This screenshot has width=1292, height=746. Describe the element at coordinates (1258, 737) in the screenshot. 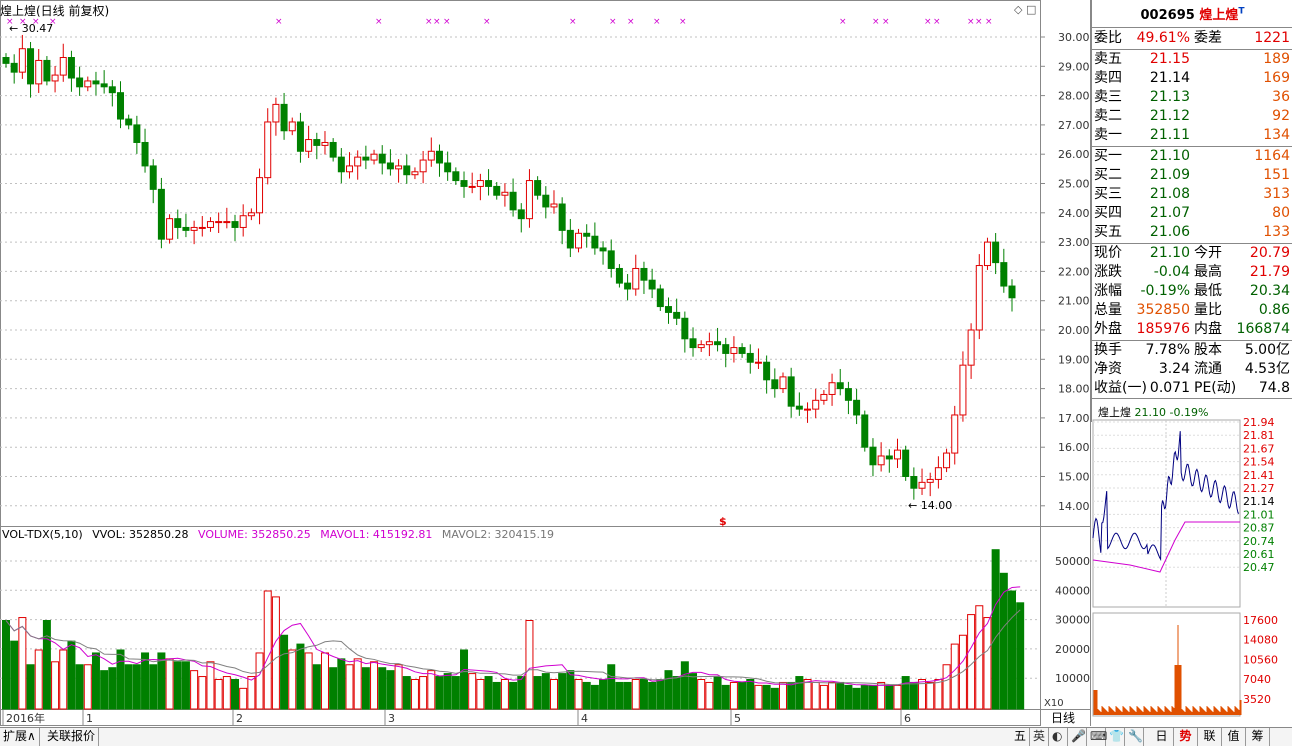

I see `tab-筹: 筹` at that location.